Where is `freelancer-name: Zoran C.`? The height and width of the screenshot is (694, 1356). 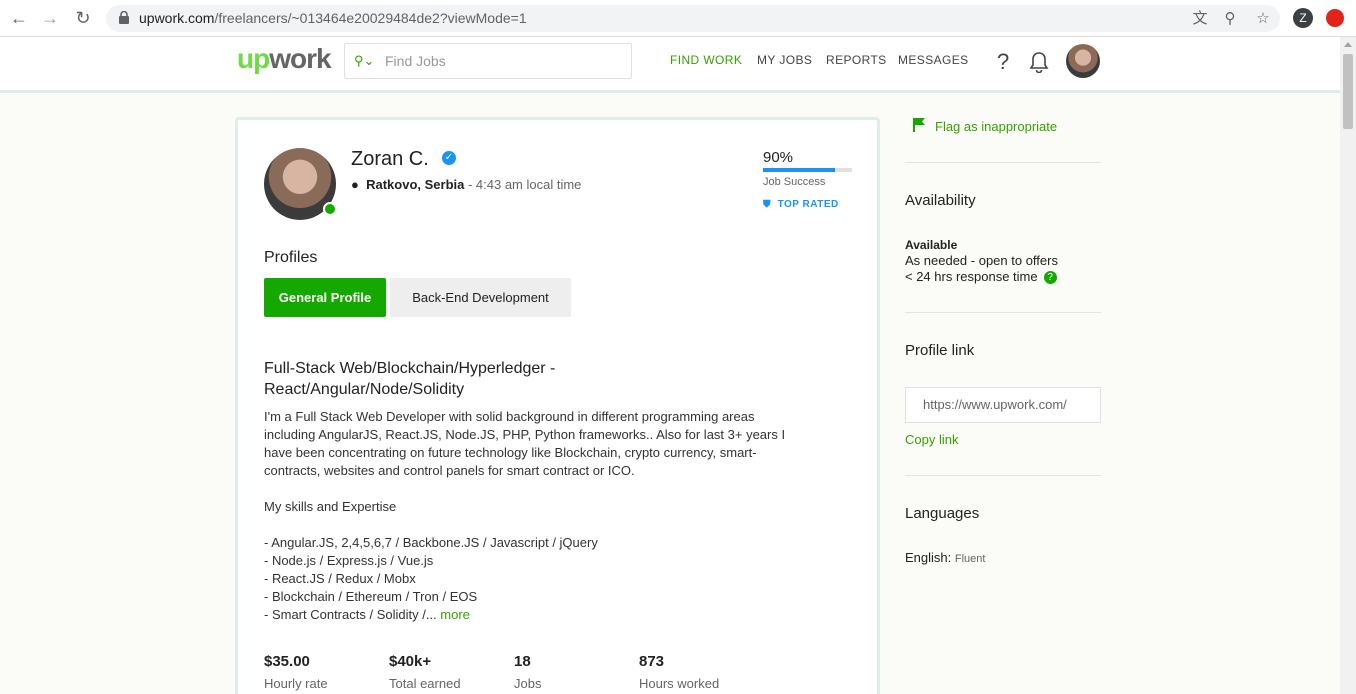 freelancer-name: Zoran C. is located at coordinates (390, 159).